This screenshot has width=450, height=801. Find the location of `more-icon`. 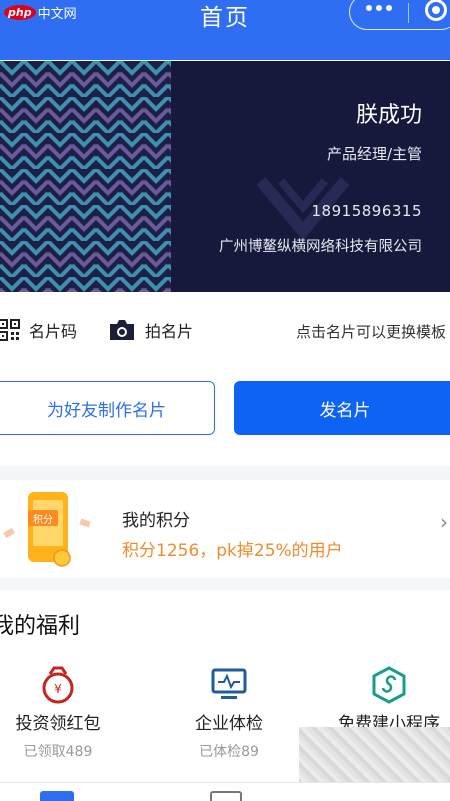

more-icon is located at coordinates (379, 8).